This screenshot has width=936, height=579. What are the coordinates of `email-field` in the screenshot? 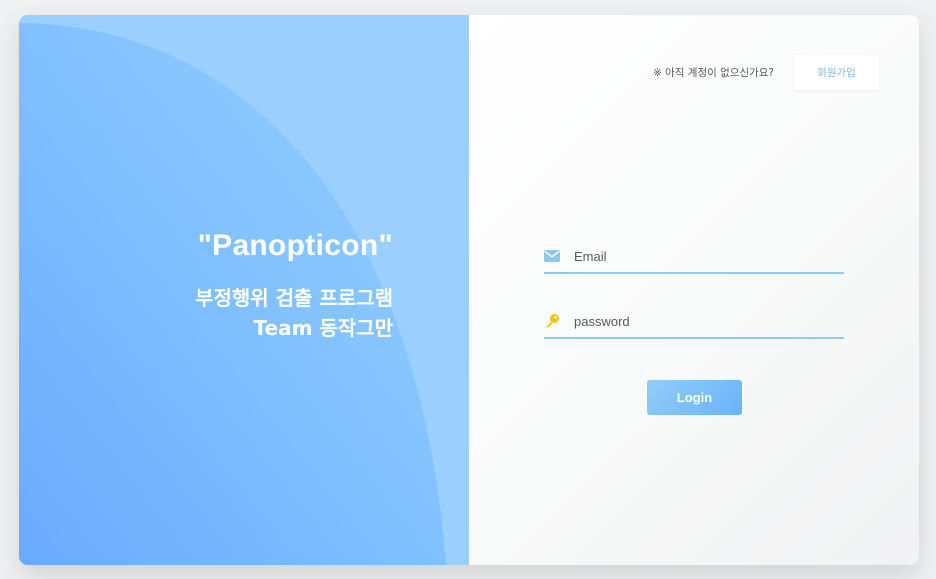 It's located at (694, 257).